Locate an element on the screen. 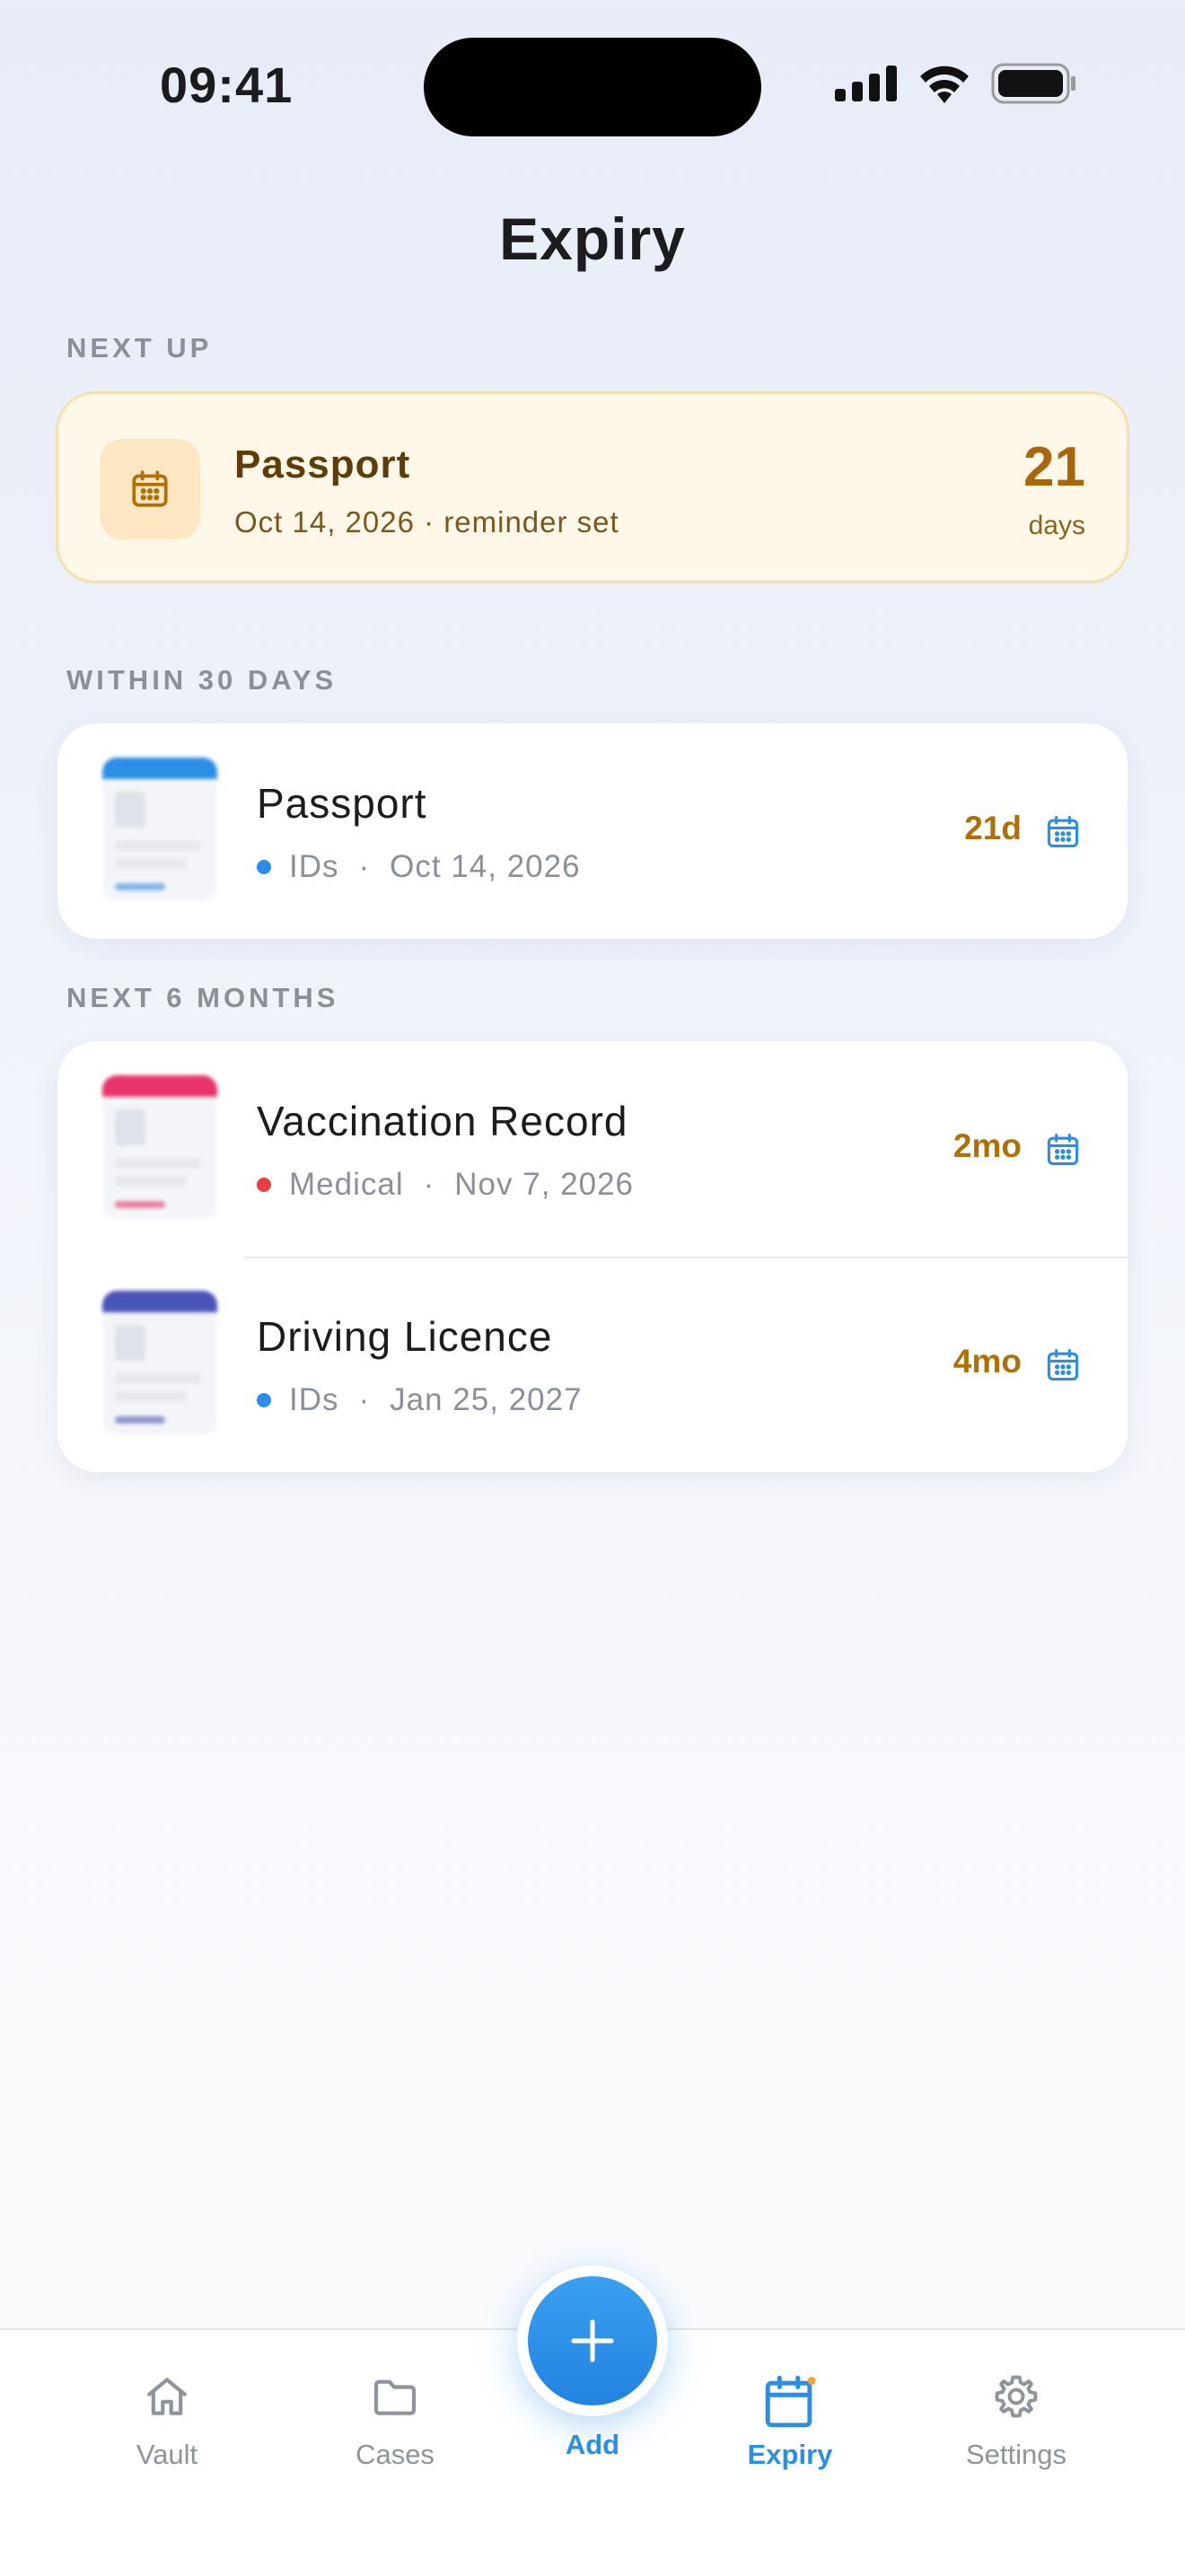  dynamic-island is located at coordinates (592, 87).